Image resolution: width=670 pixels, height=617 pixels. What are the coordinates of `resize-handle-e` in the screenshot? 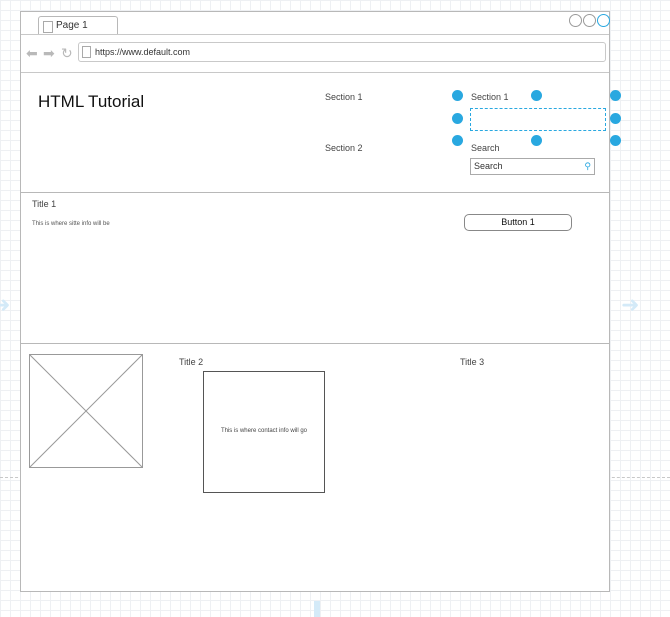 It's located at (615, 118).